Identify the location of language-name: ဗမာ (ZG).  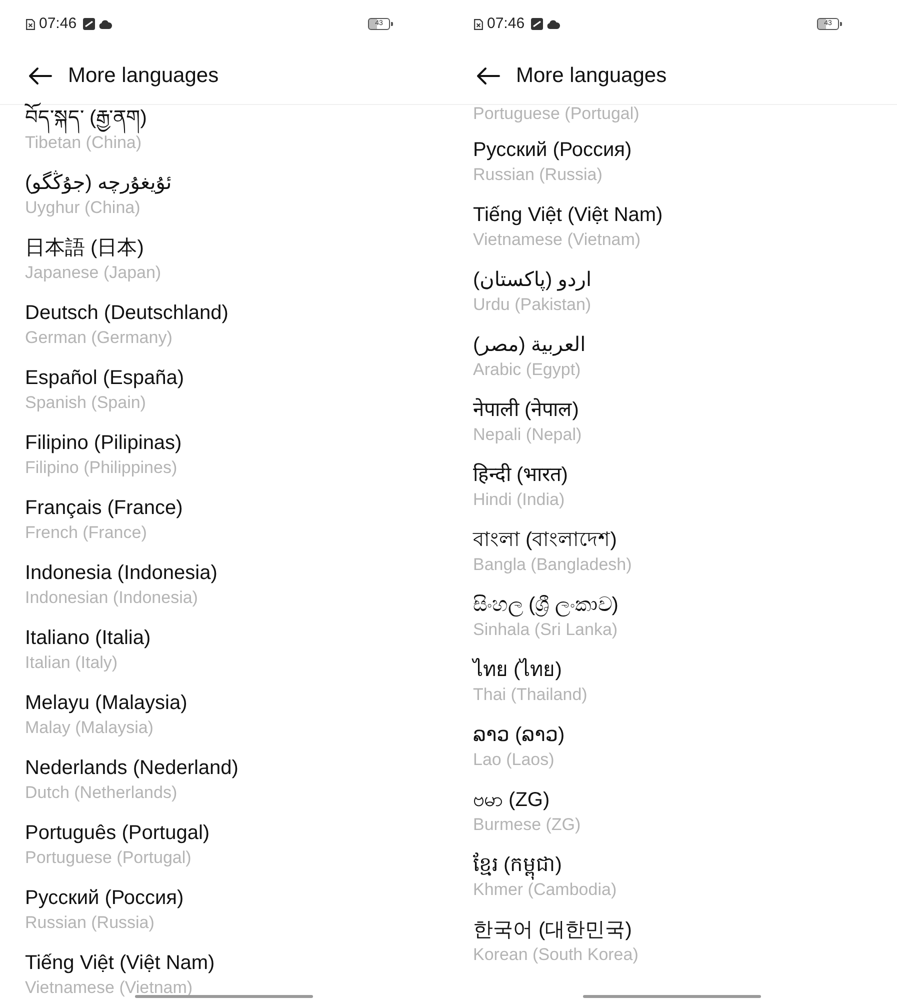
(511, 800).